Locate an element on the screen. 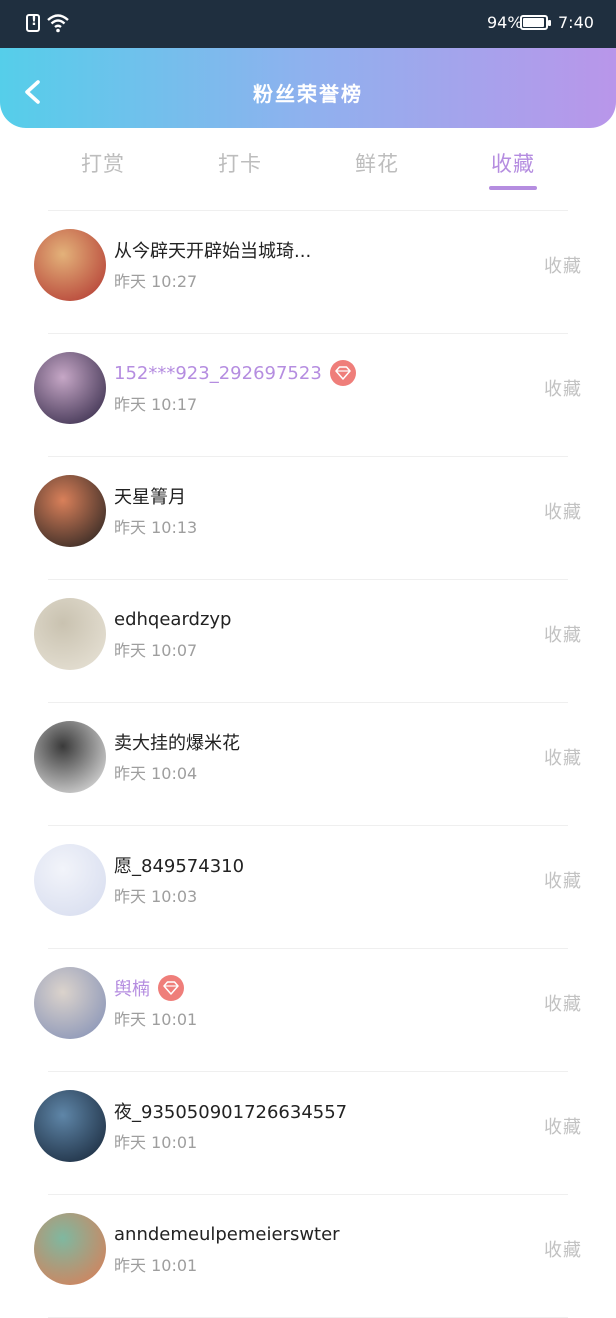  user-name: 夜_935050901726634557 is located at coordinates (231, 1112).